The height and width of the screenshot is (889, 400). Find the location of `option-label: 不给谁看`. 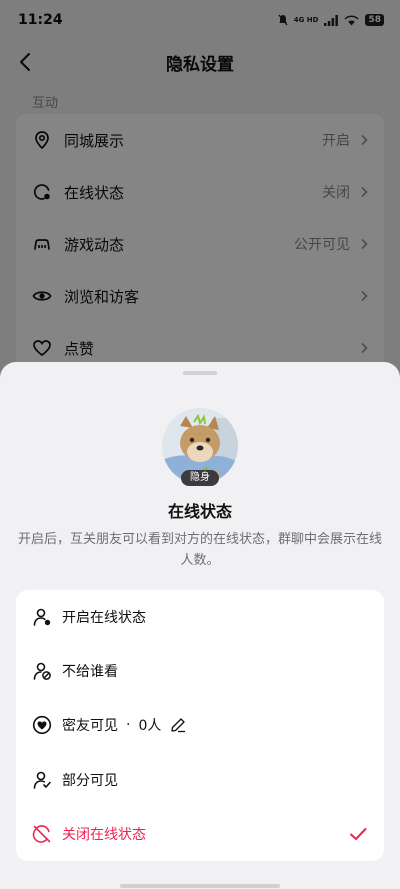

option-label: 不给谁看 is located at coordinates (90, 672).